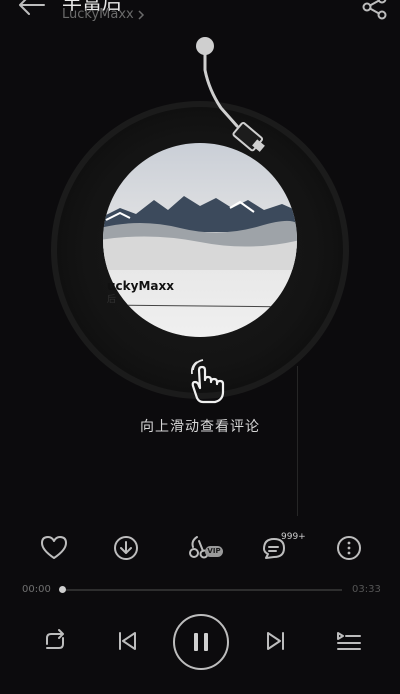 The image size is (400, 694). I want to click on playlist-icon, so click(349, 641).